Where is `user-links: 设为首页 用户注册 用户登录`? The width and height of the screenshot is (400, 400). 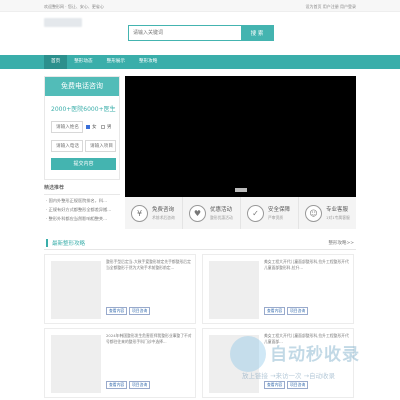
user-links: 设为首页 用户注册 用户登录 is located at coordinates (330, 7).